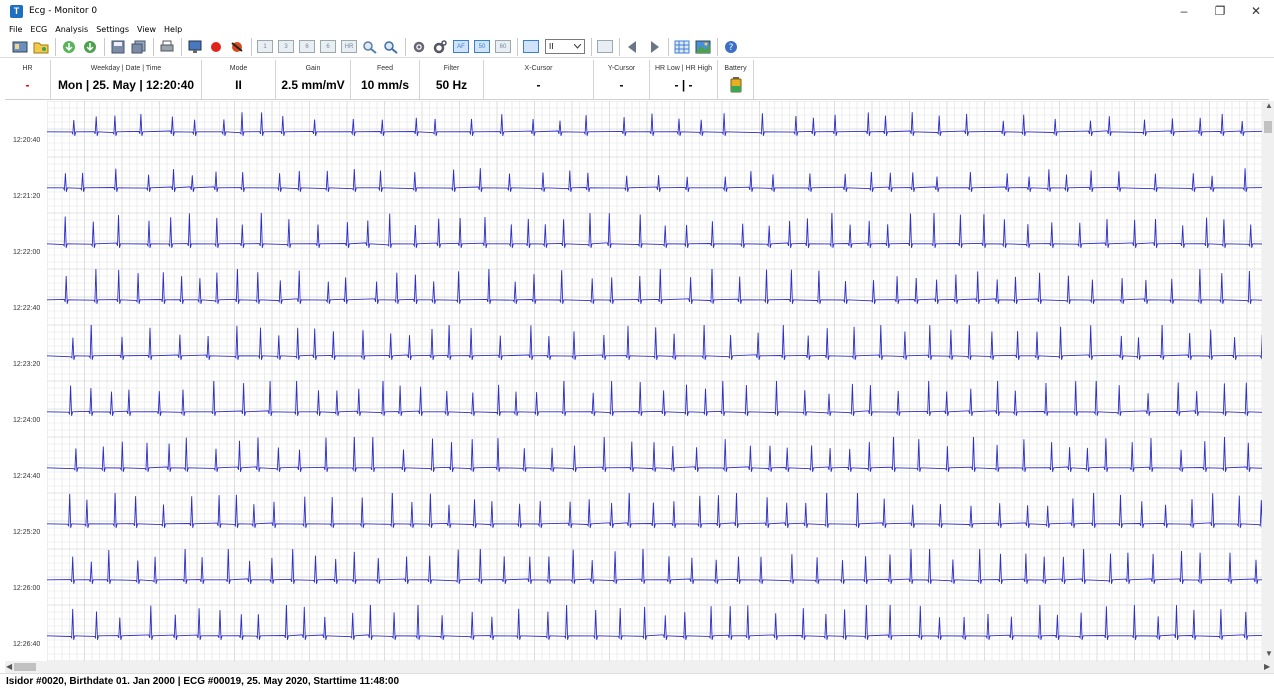 The width and height of the screenshot is (1274, 689). What do you see at coordinates (605, 47) in the screenshot?
I see `chart-icon` at bounding box center [605, 47].